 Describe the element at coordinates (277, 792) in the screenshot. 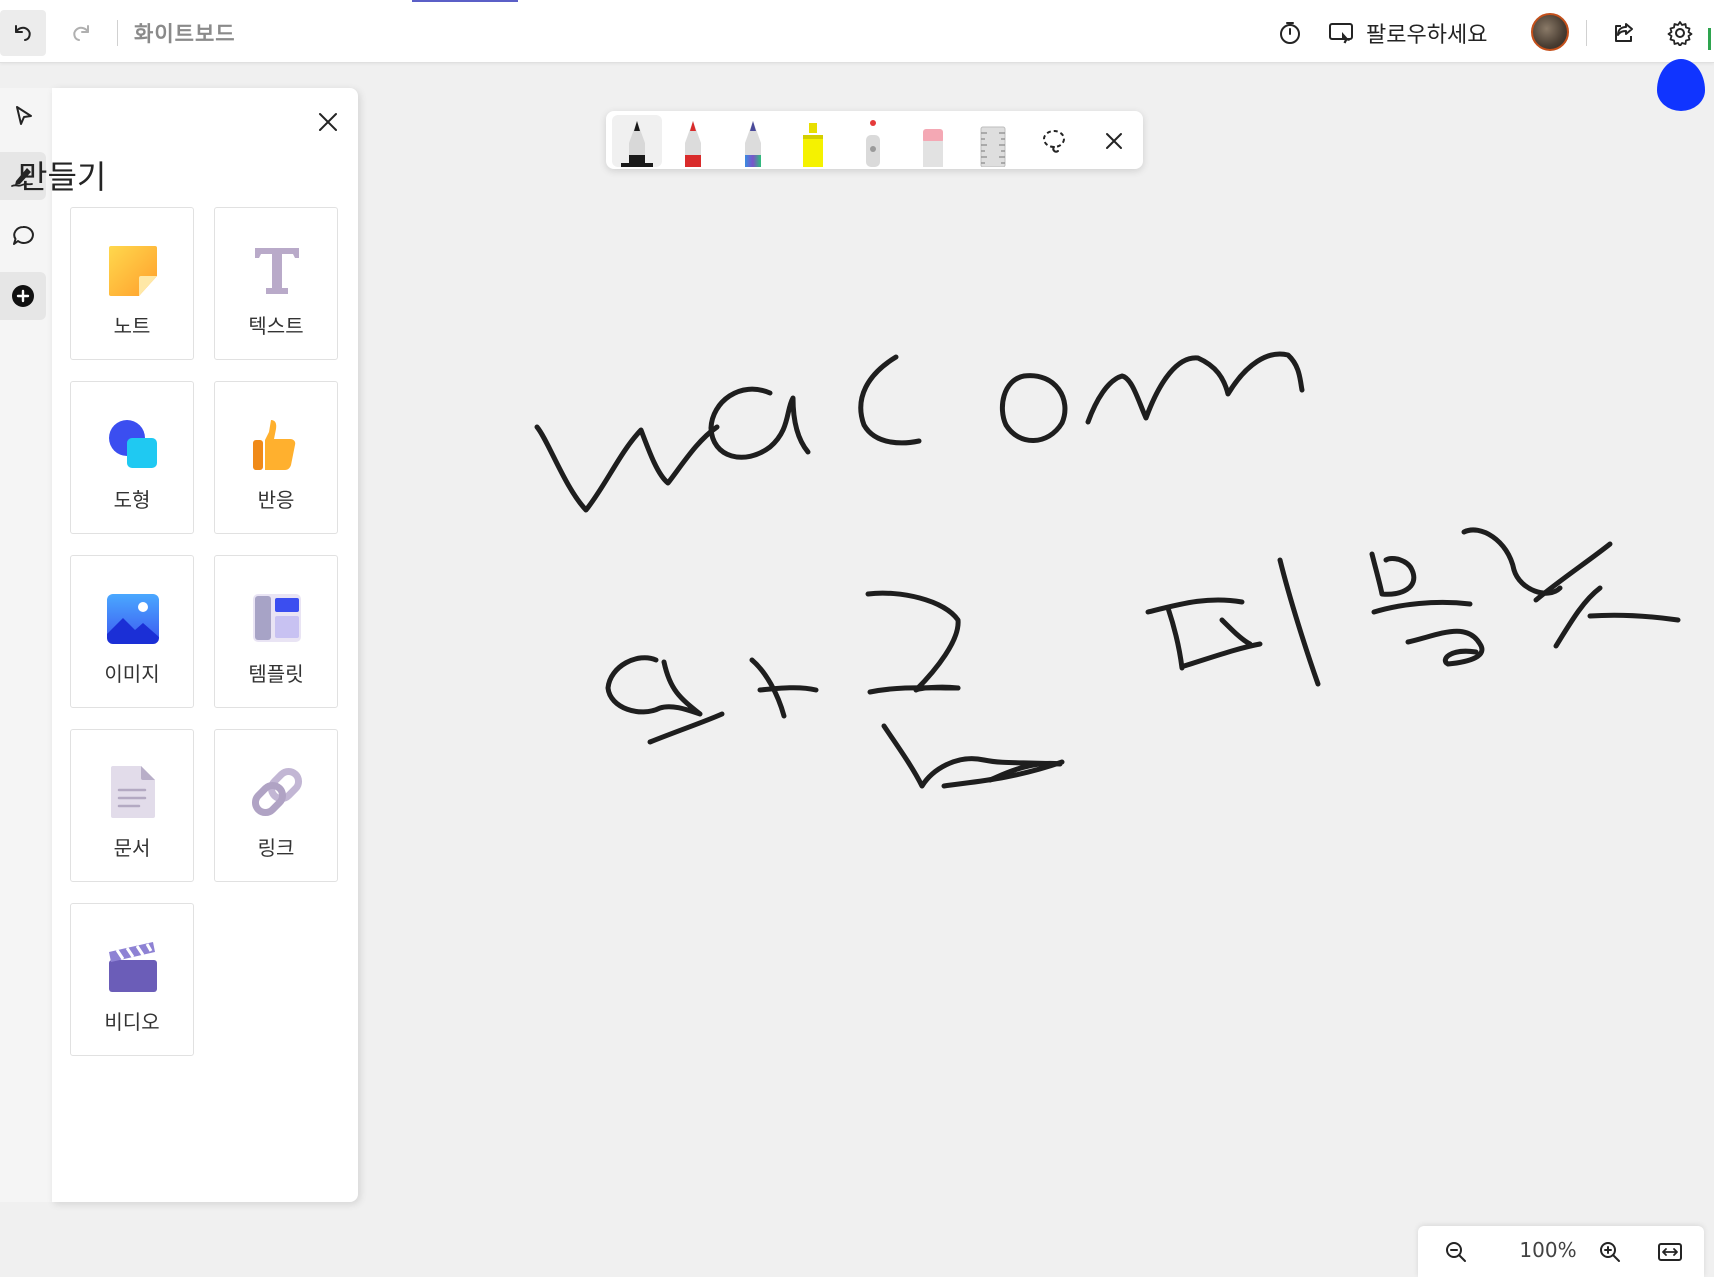

I see `link-icon` at that location.